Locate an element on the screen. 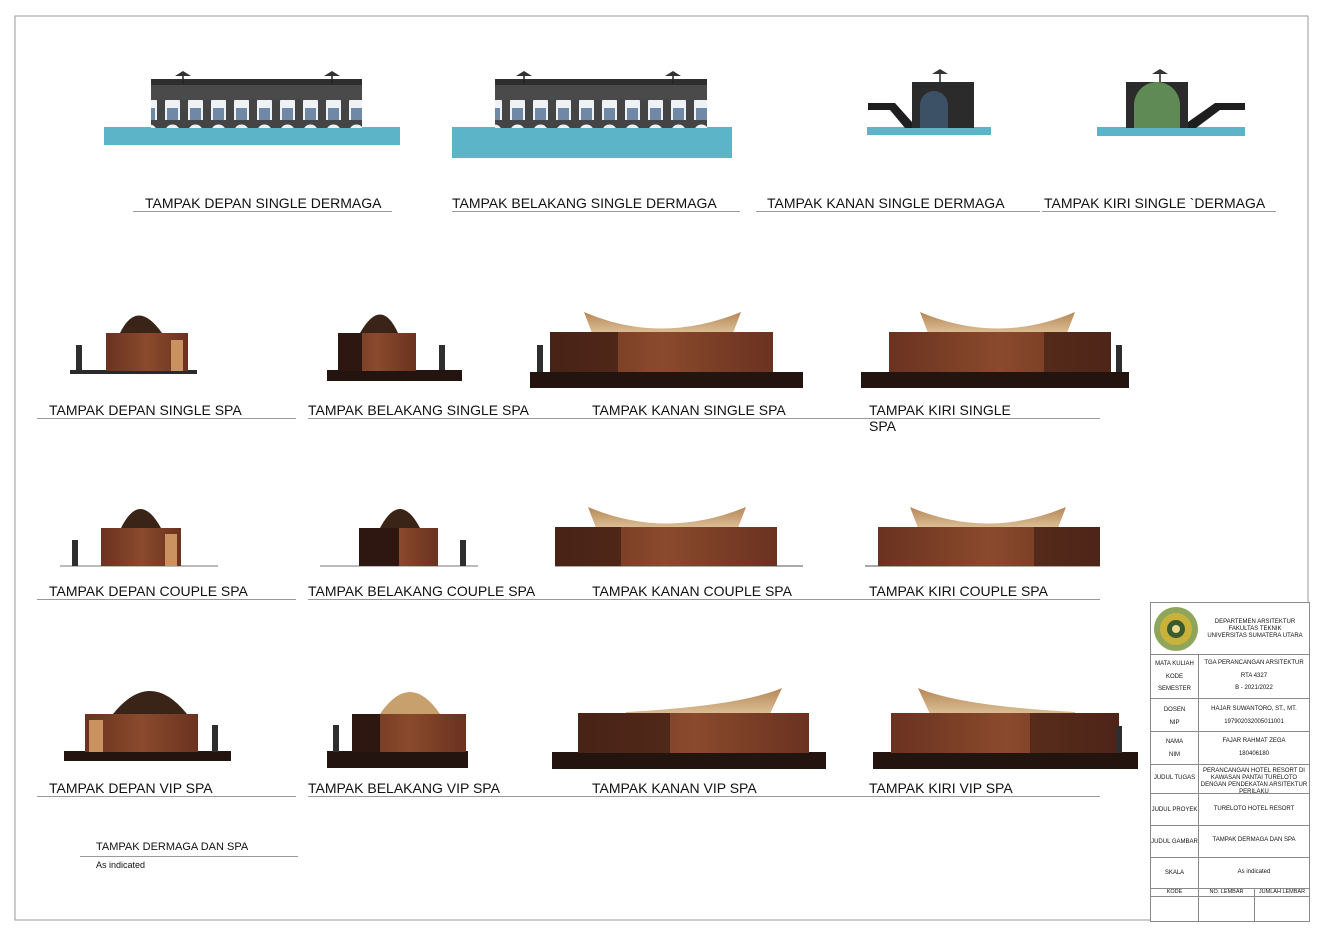 The height and width of the screenshot is (936, 1323). code-label: KODE is located at coordinates (1174, 677).